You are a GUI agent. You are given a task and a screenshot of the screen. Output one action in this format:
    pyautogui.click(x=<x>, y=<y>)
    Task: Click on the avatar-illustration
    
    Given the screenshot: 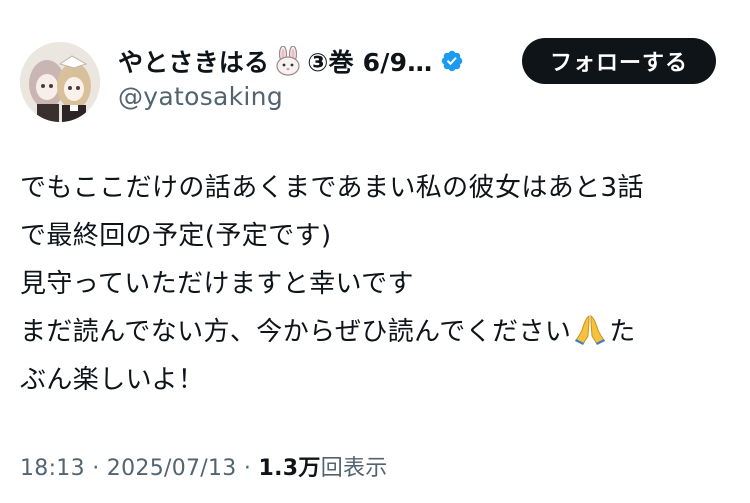 What is the action you would take?
    pyautogui.click(x=60, y=82)
    